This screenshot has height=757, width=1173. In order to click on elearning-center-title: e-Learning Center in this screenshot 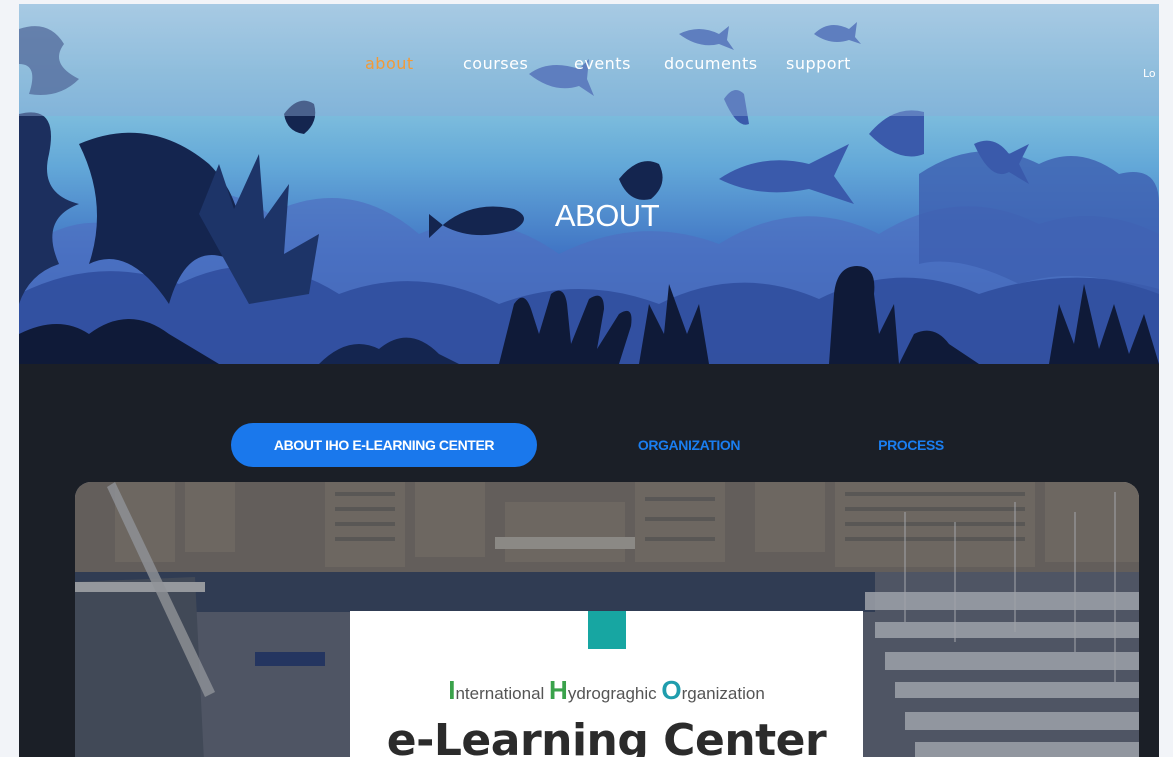, I will do `click(606, 736)`.